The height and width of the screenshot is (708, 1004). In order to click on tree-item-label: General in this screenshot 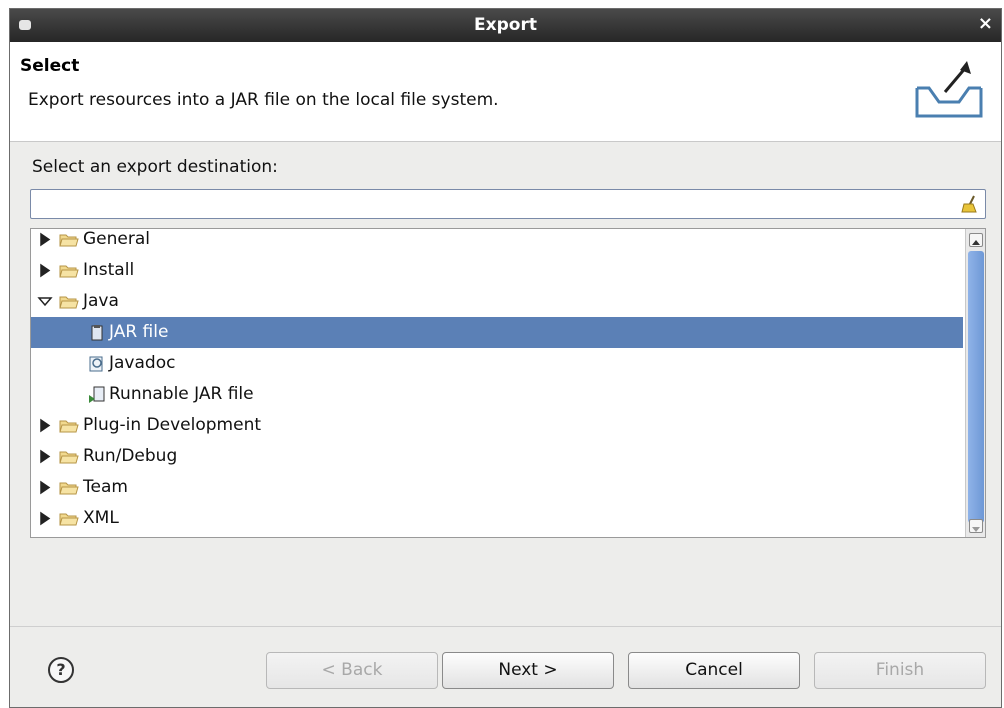, I will do `click(116, 239)`.